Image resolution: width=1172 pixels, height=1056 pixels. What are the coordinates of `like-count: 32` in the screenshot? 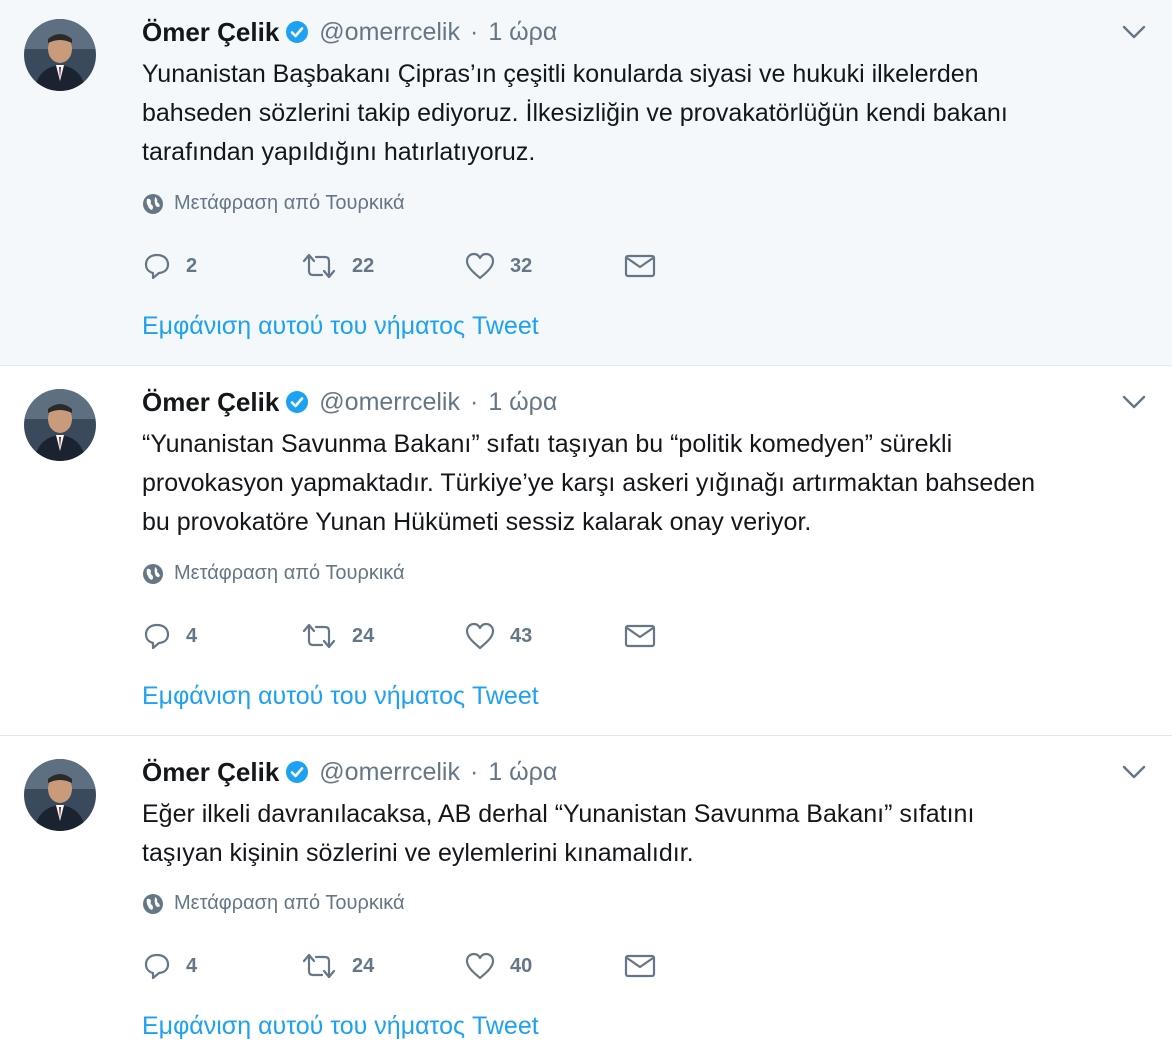 It's located at (521, 265).